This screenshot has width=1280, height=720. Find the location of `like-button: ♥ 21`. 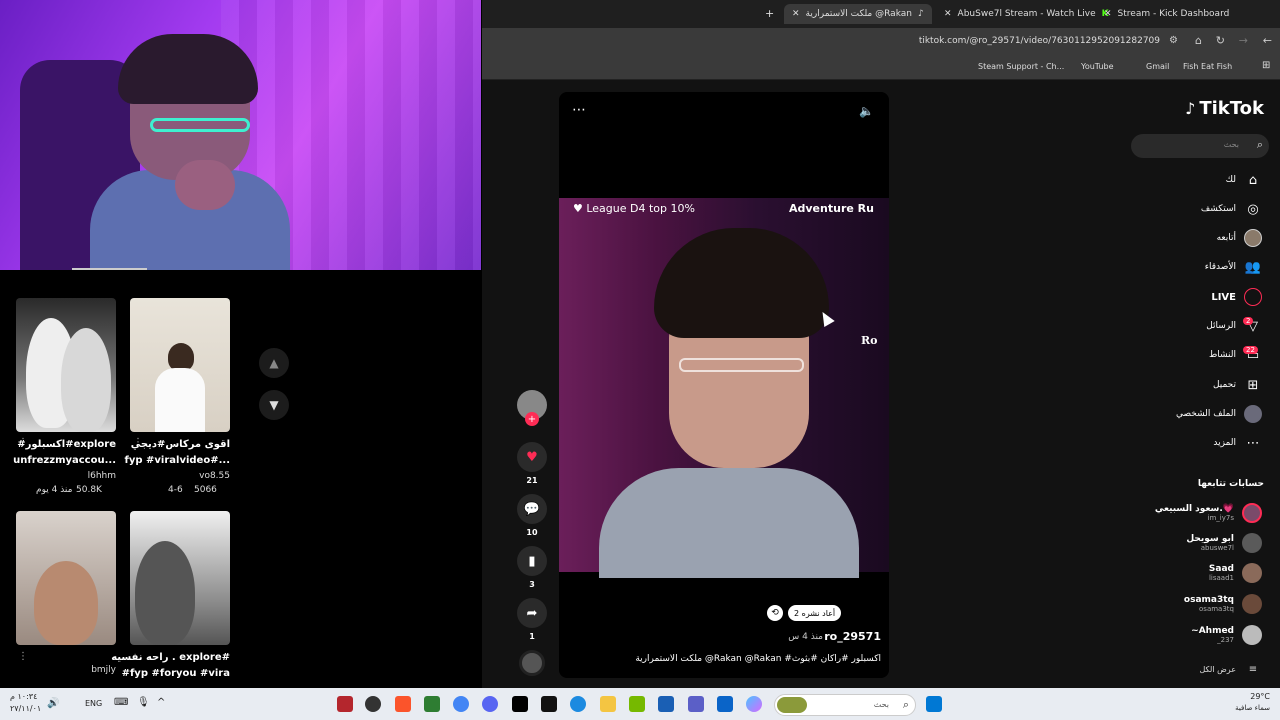

like-button: ♥ 21 is located at coordinates (532, 463).